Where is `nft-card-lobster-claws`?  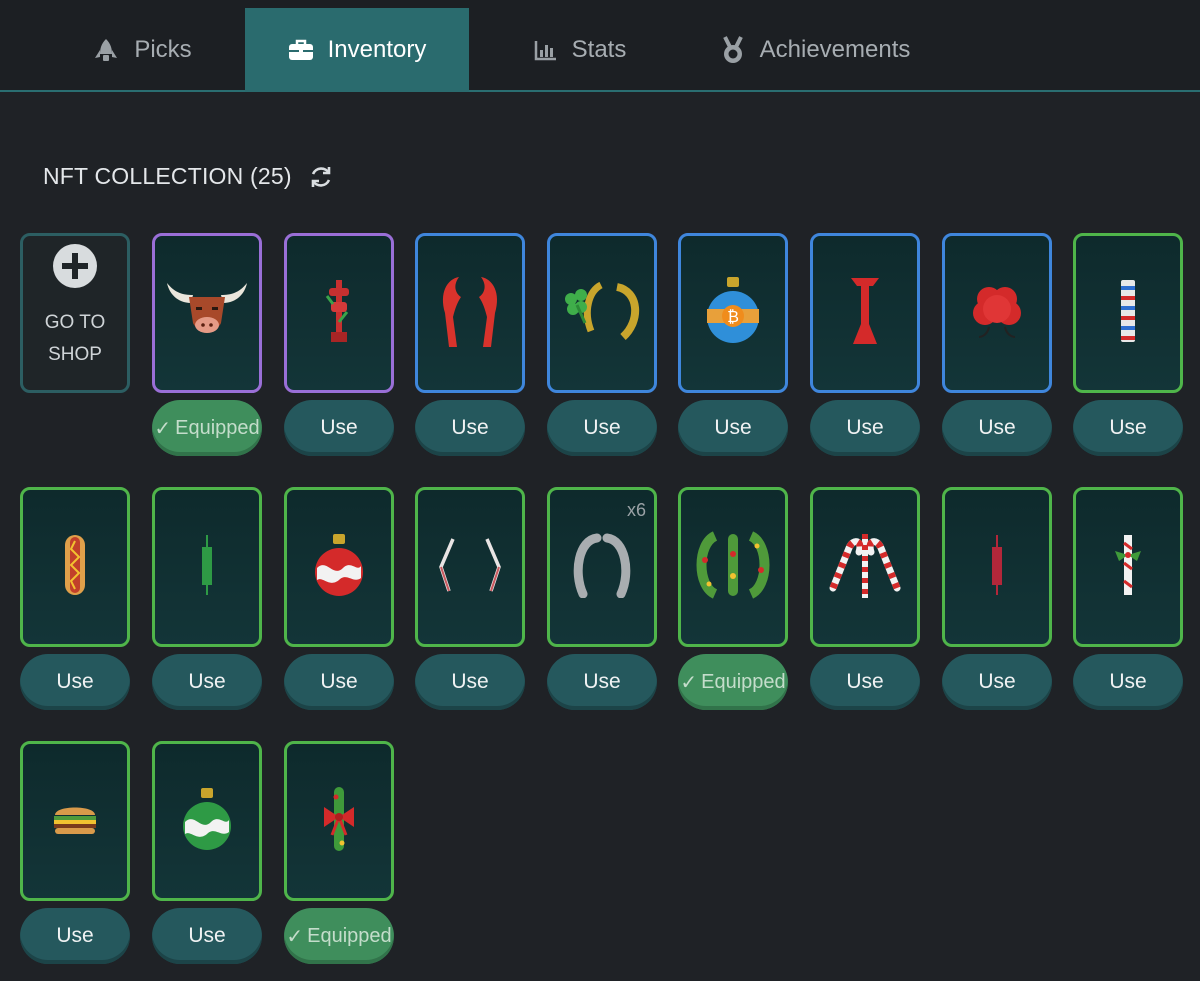 nft-card-lobster-claws is located at coordinates (470, 313).